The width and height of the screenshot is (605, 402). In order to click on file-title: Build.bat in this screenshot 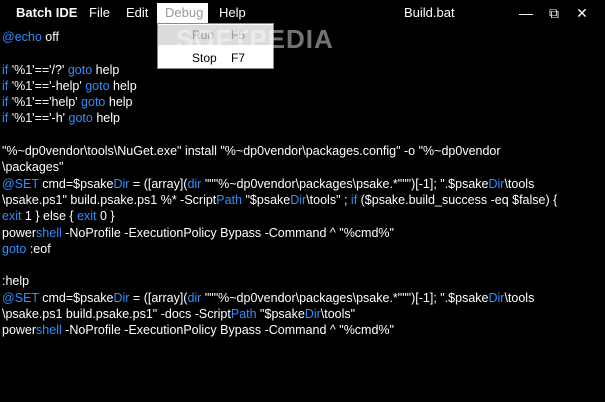, I will do `click(429, 12)`.